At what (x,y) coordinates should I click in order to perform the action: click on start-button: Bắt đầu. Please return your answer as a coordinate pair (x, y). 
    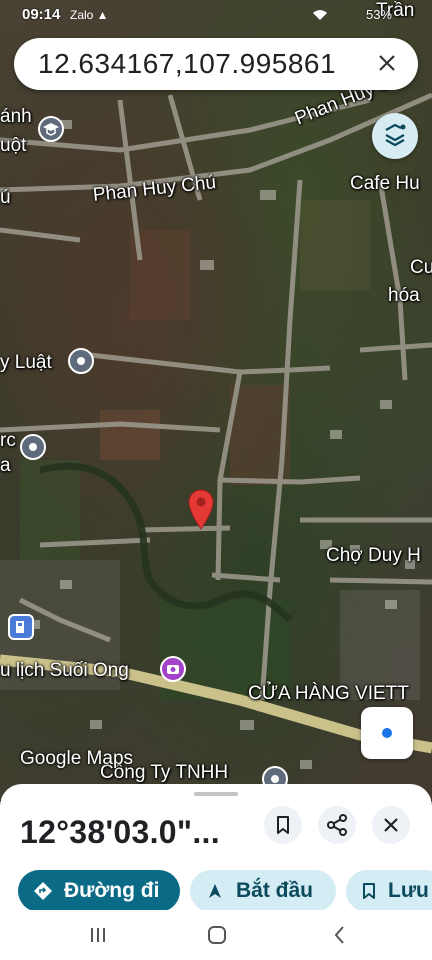
    Looking at the image, I should click on (263, 891).